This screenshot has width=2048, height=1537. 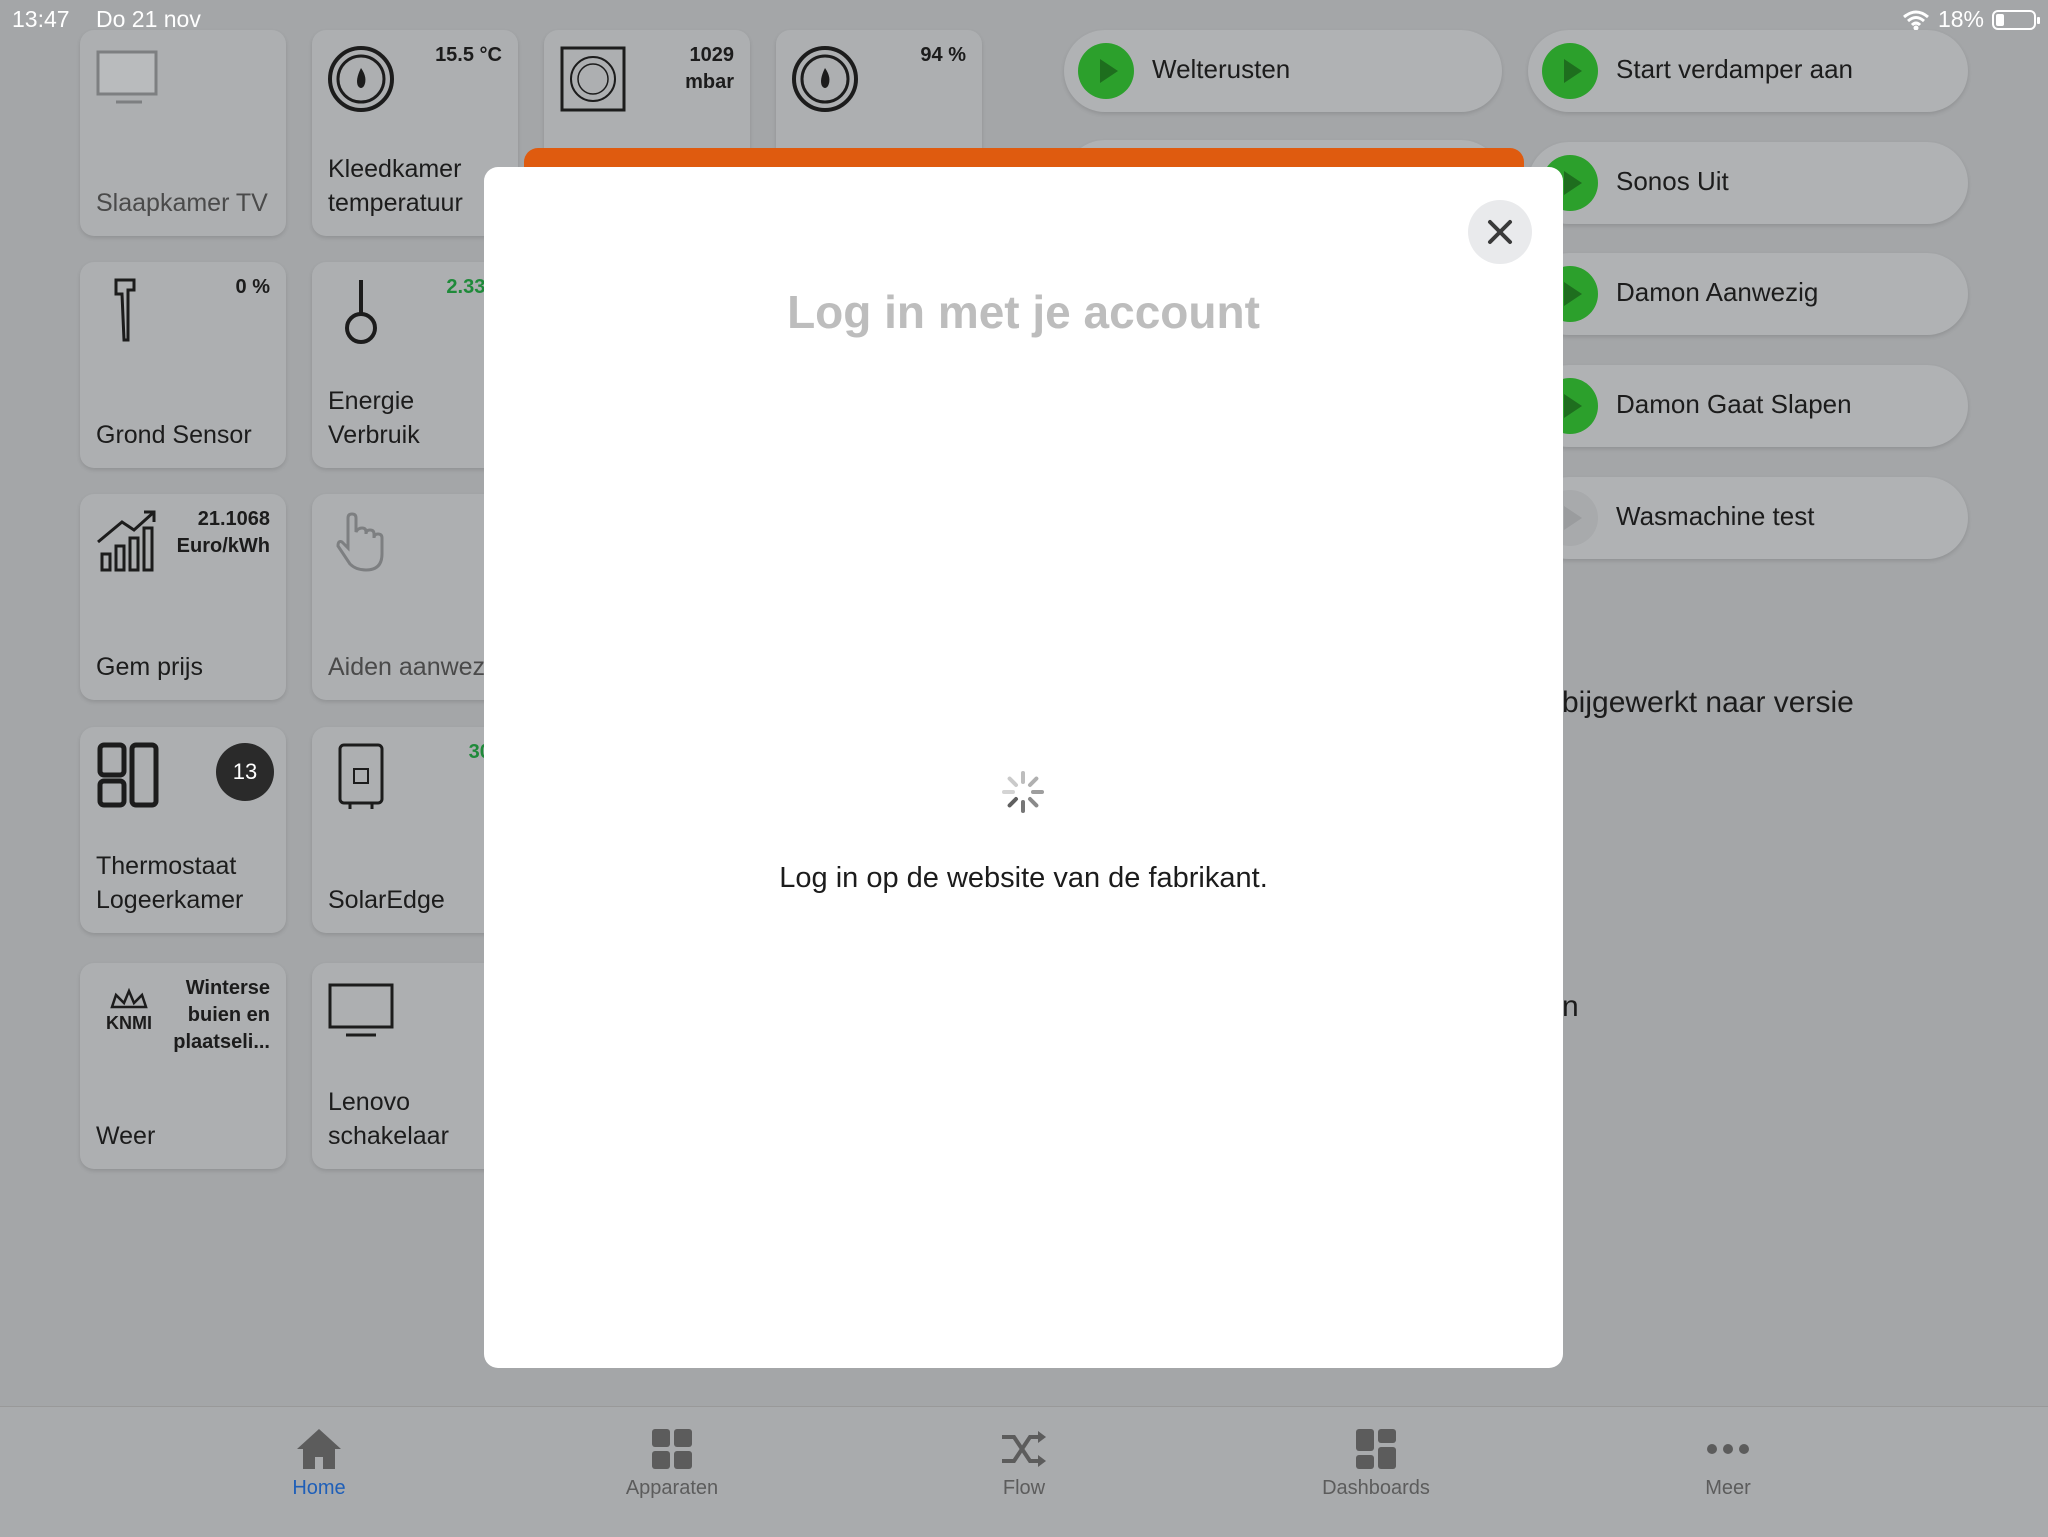 What do you see at coordinates (1748, 183) in the screenshot?
I see `flow-button-sonos-uit: Sonos Uit` at bounding box center [1748, 183].